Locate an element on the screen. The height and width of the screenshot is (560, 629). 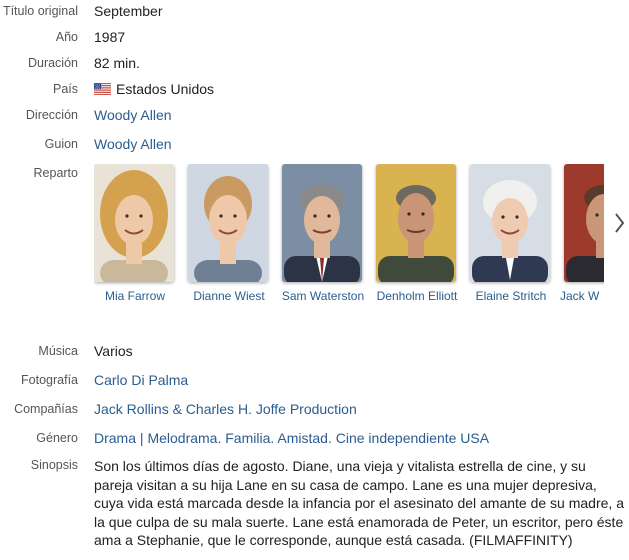
value-country: Estados Unidos is located at coordinates (154, 89).